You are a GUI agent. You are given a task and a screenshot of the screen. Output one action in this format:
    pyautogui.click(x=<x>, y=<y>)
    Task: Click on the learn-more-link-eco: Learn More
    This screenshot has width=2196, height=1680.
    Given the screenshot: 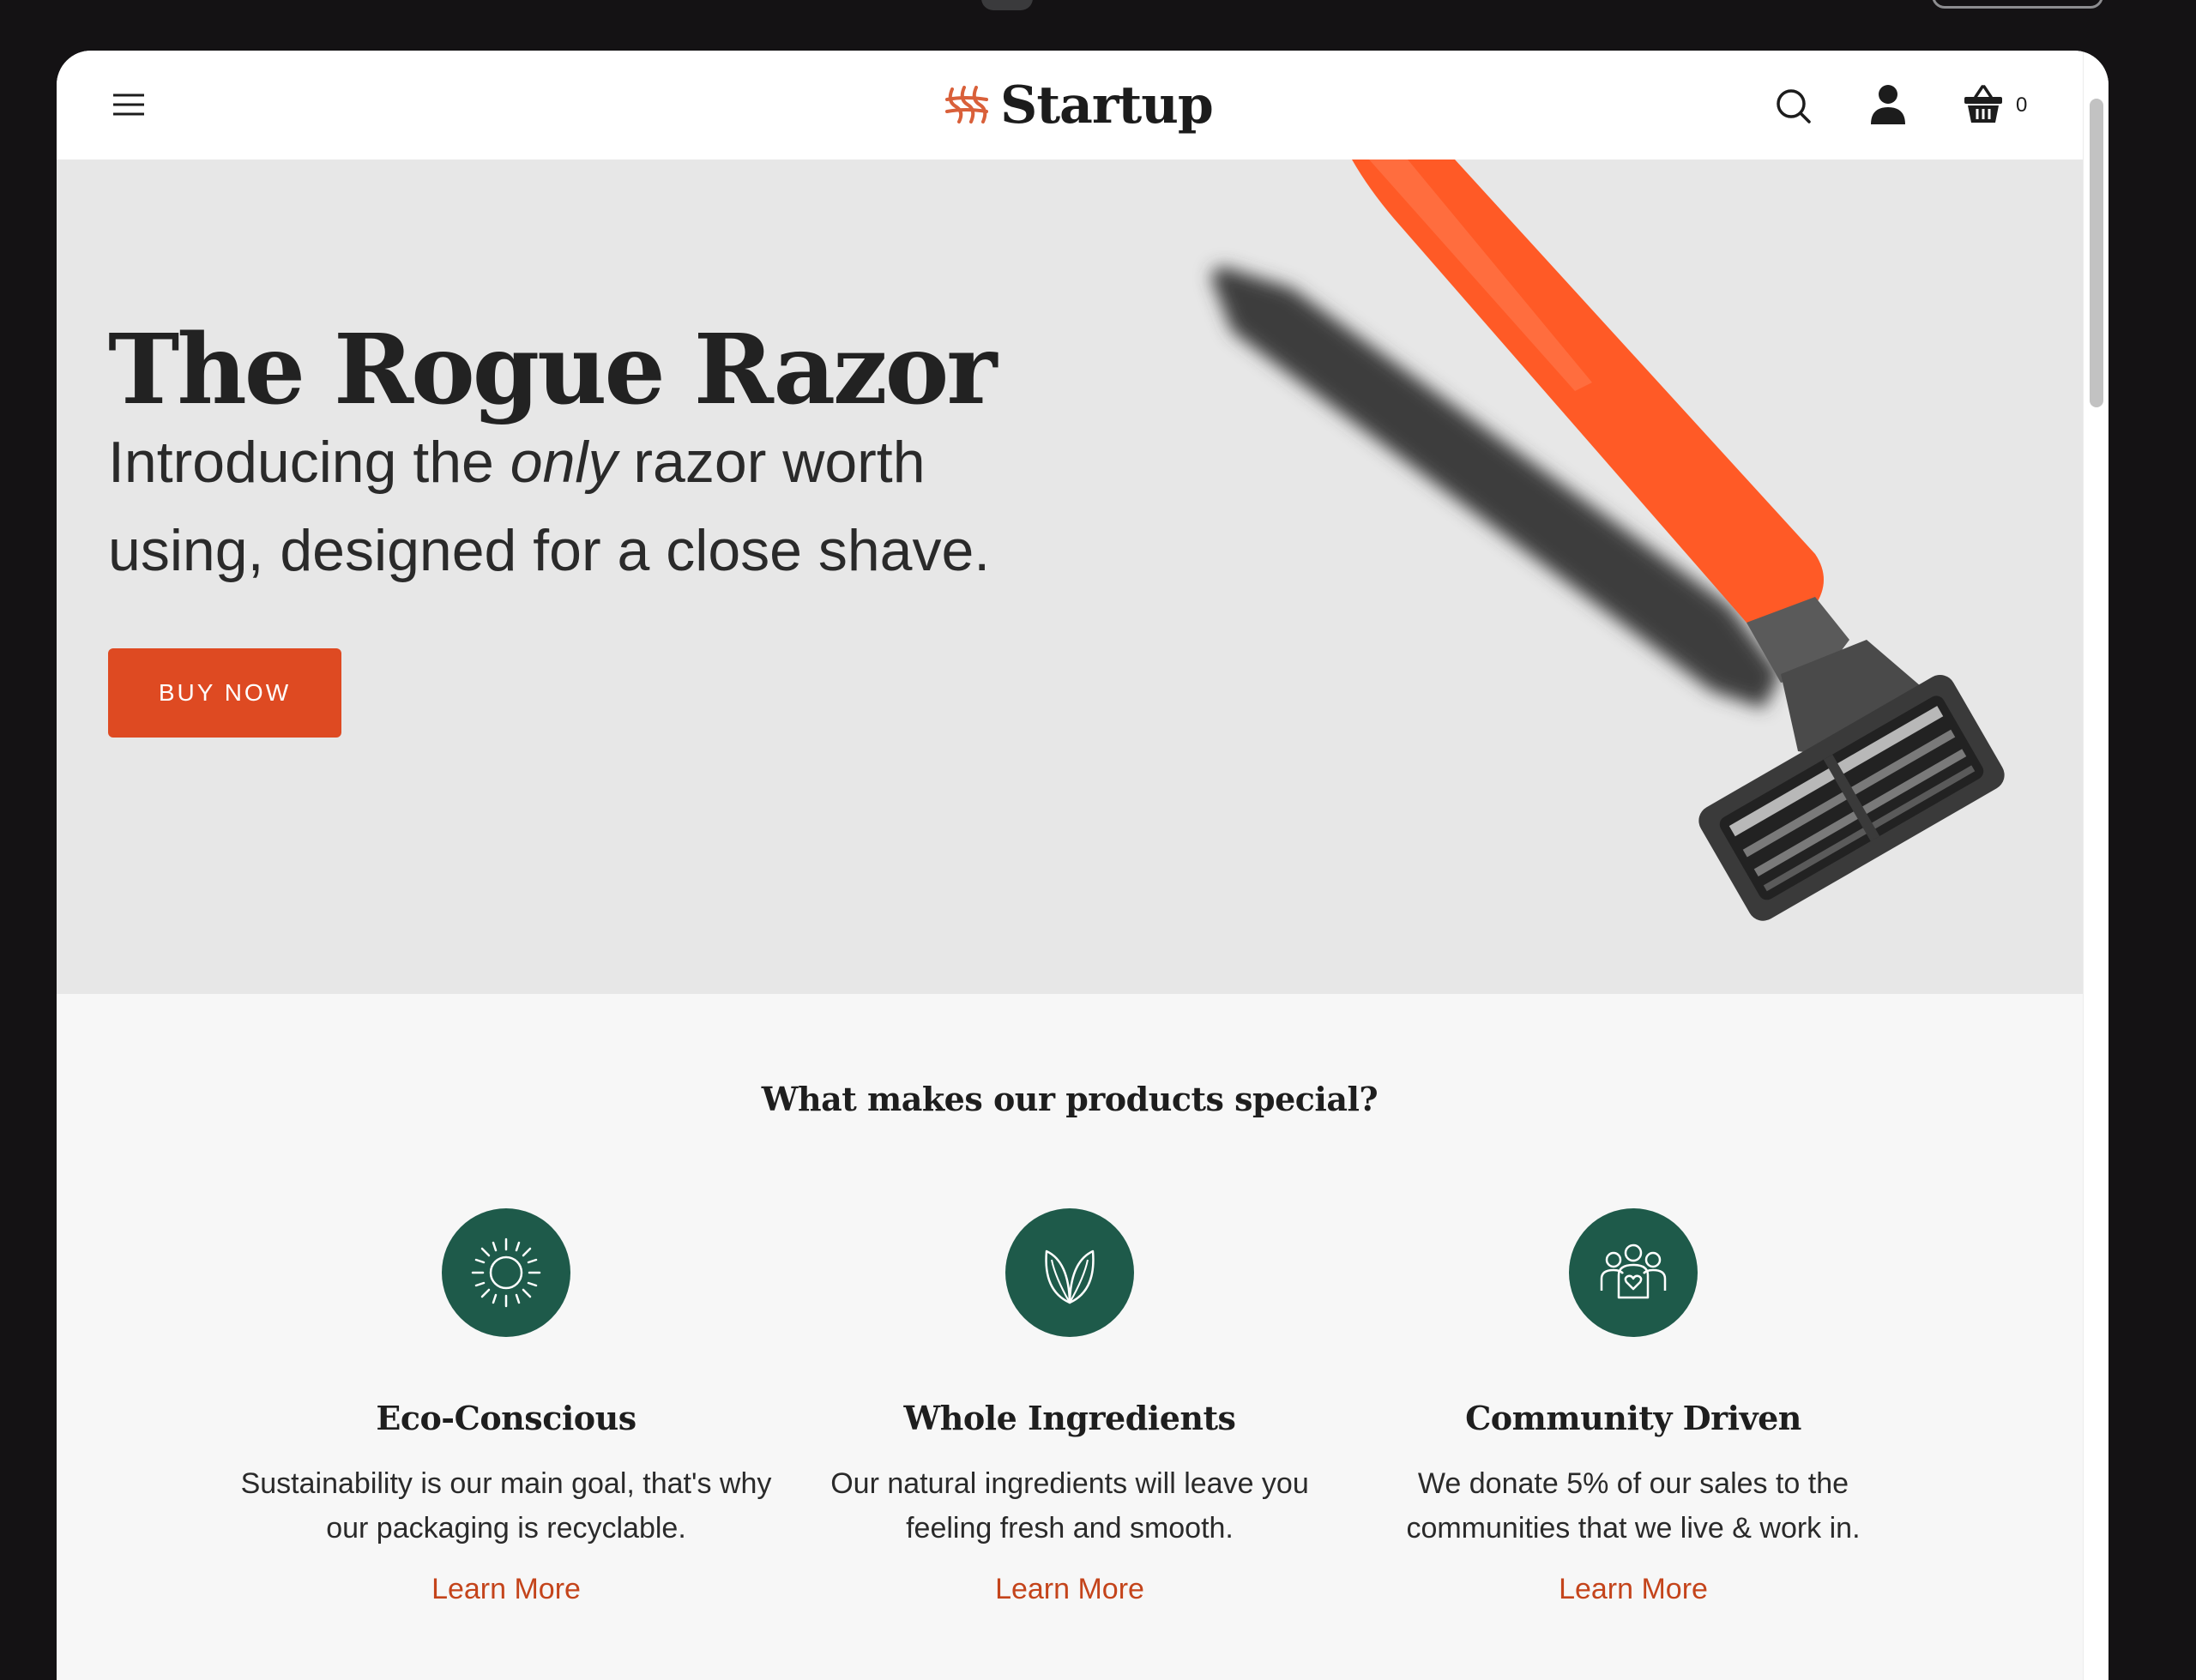 What is the action you would take?
    pyautogui.click(x=506, y=1589)
    